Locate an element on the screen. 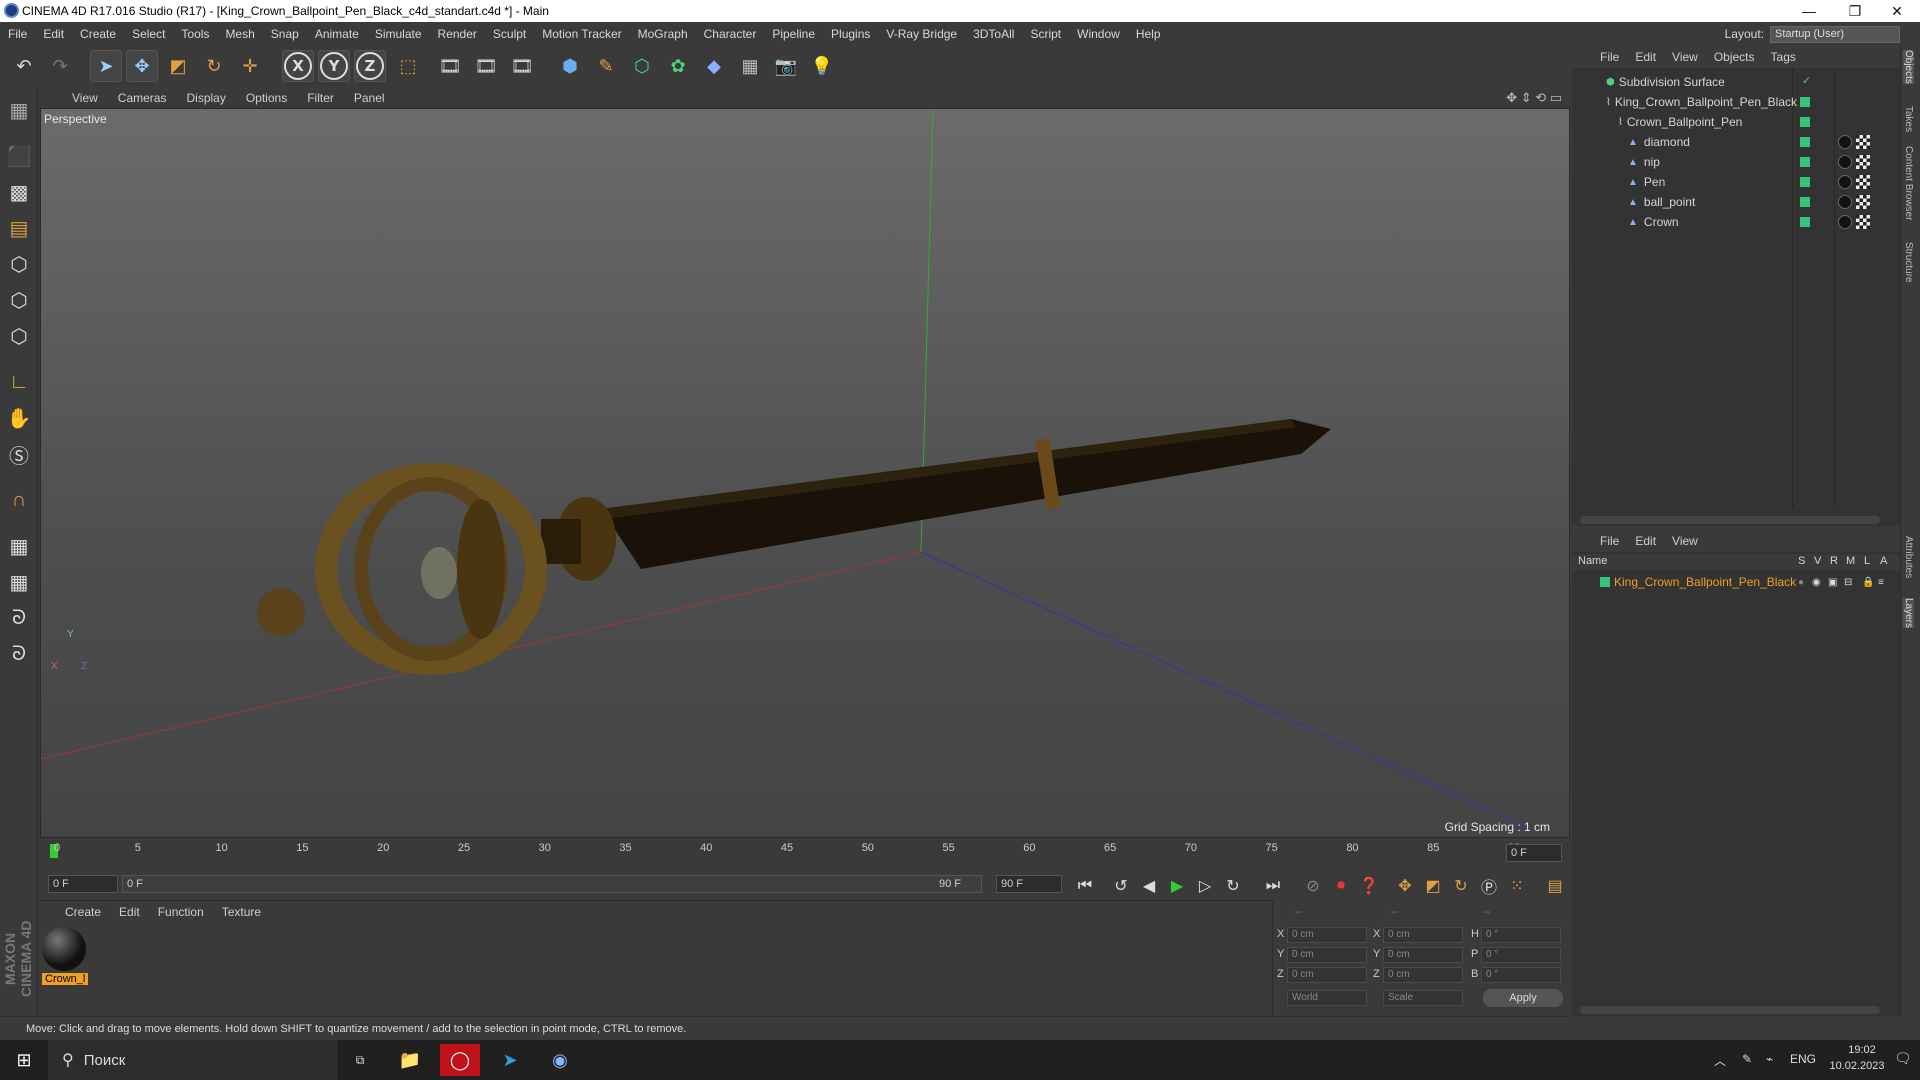 Image resolution: width=1920 pixels, height=1080 pixels. scale-tool-icon: ◩ is located at coordinates (178, 66).